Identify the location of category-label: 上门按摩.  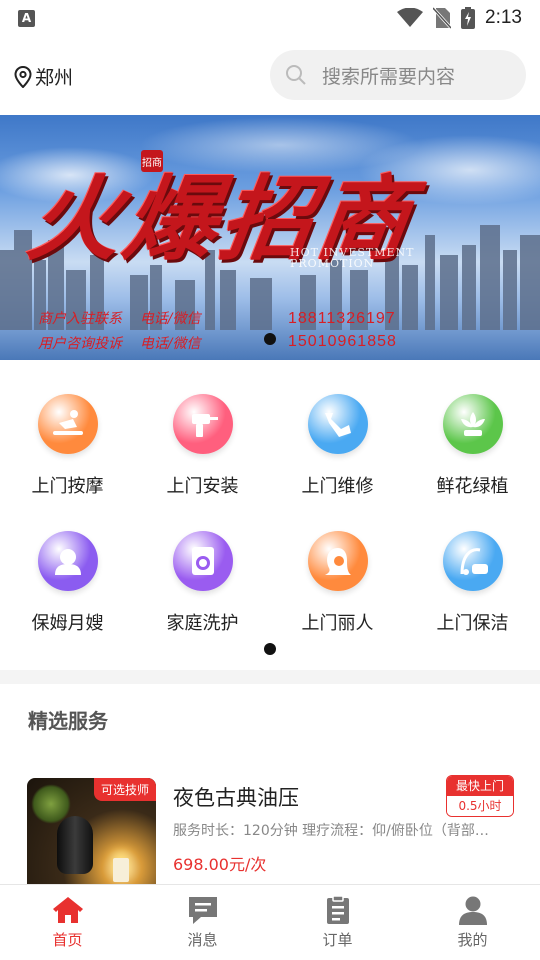
(67, 486).